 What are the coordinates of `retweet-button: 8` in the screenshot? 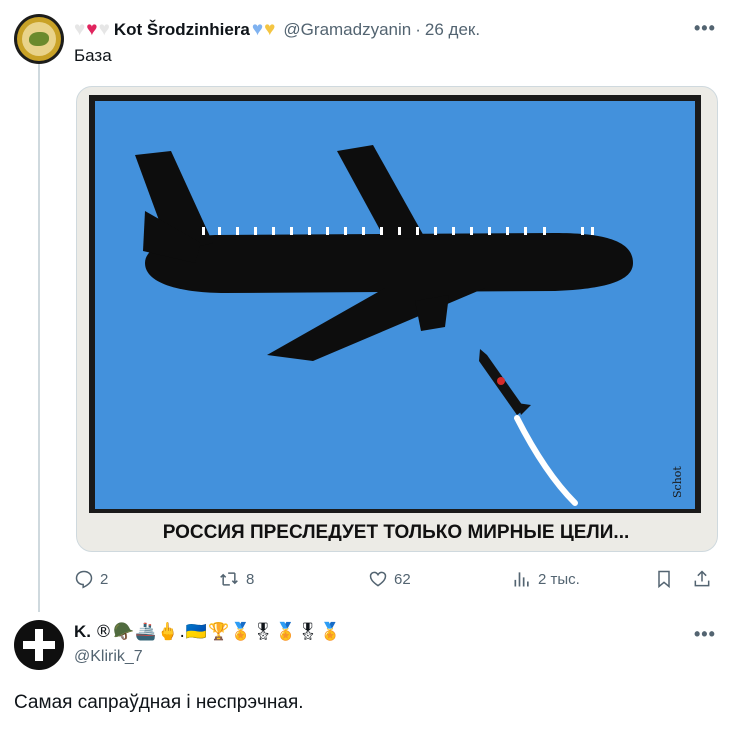 It's located at (236, 579).